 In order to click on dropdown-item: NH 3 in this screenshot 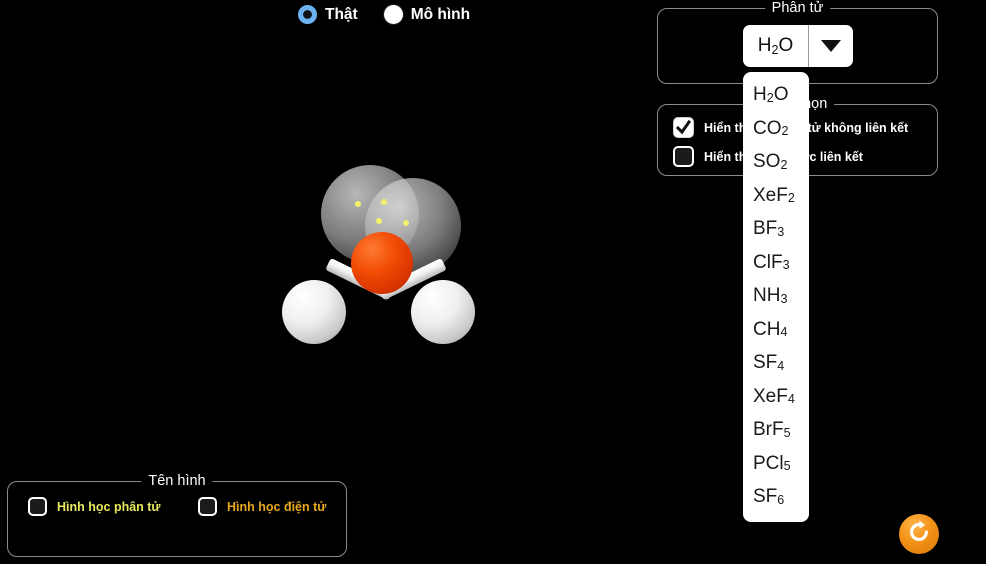, I will do `click(776, 296)`.